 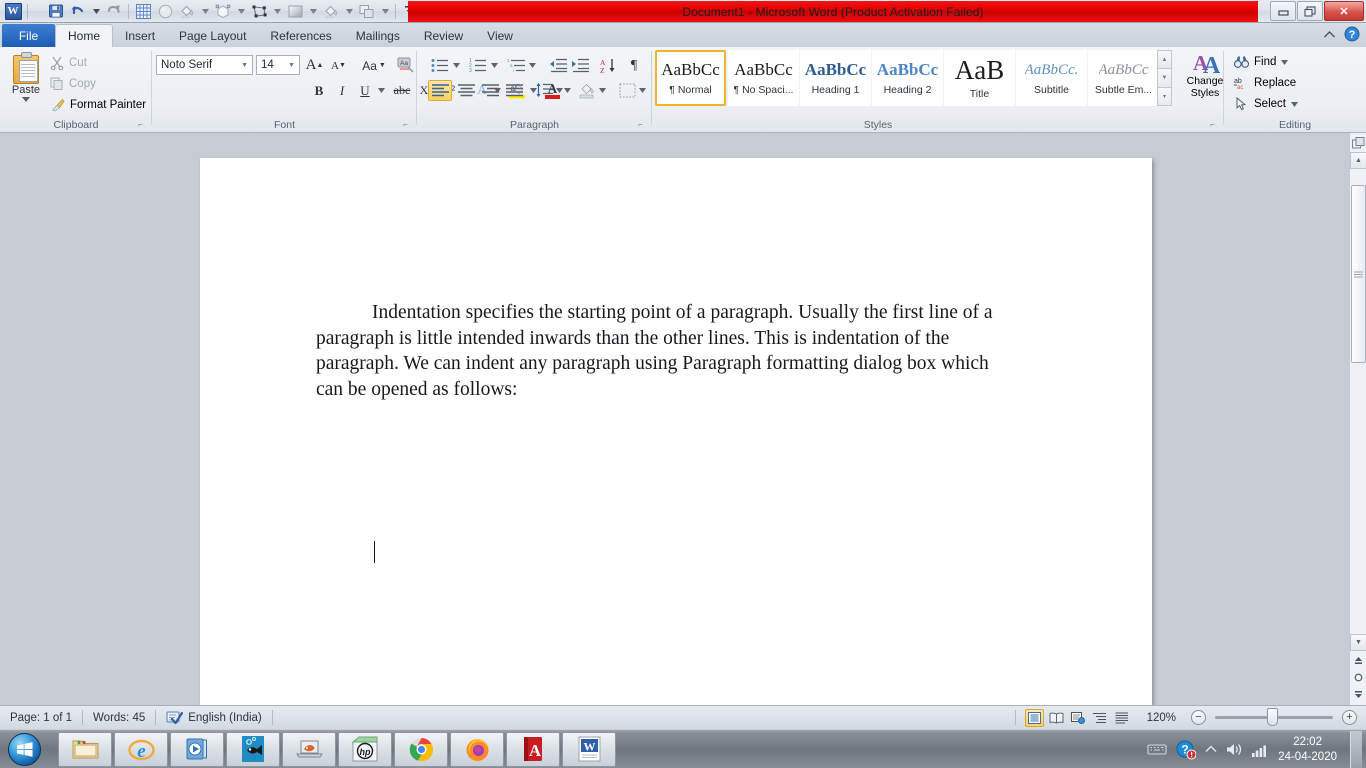 I want to click on redo-icon, so click(x=114, y=11).